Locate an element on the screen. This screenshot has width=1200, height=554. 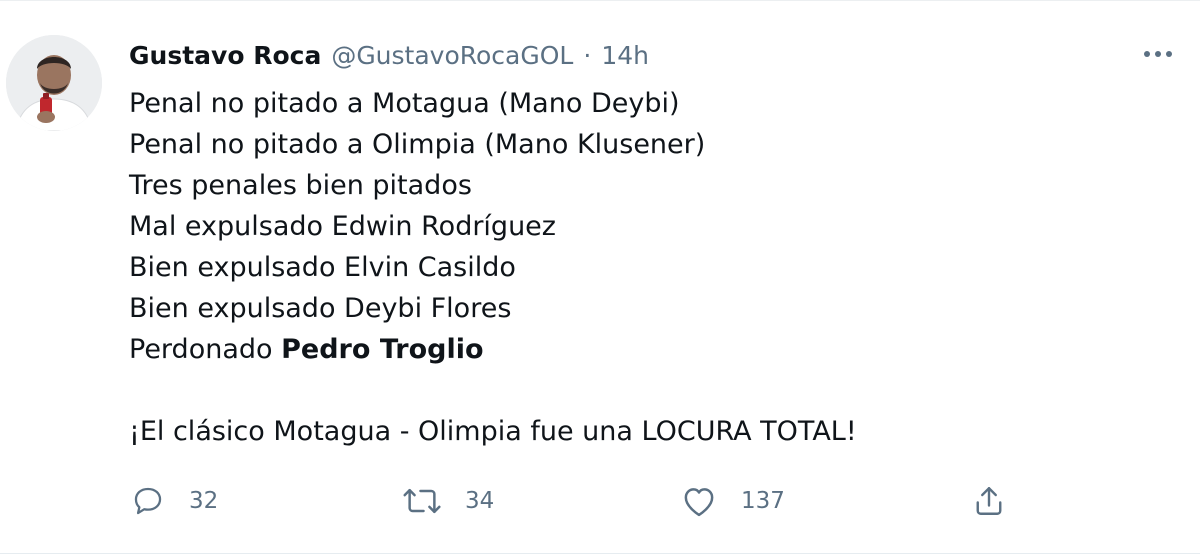
retweet-count: 34 is located at coordinates (480, 501).